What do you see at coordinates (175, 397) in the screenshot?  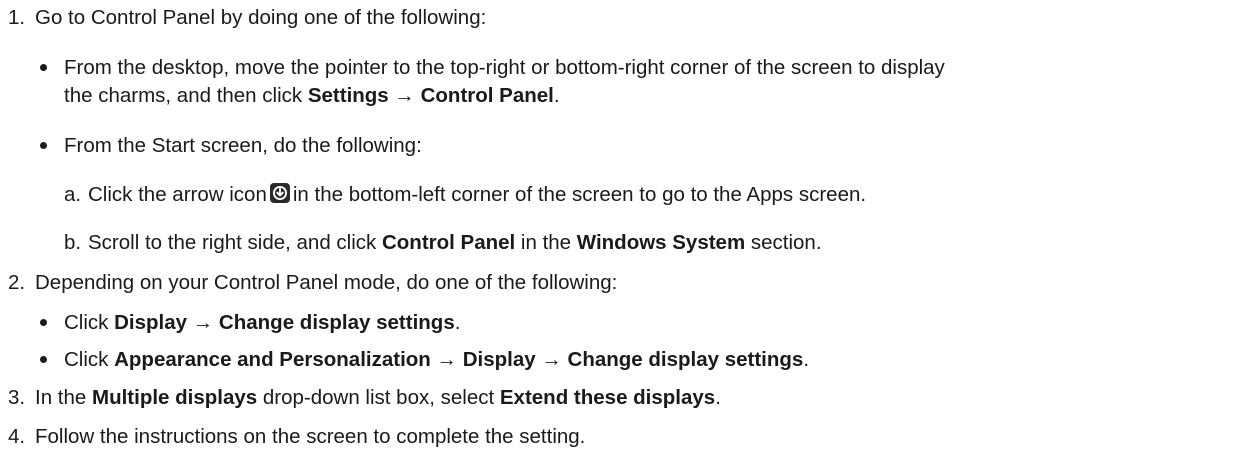 I see `bold-ui-path: Multiple displays` at bounding box center [175, 397].